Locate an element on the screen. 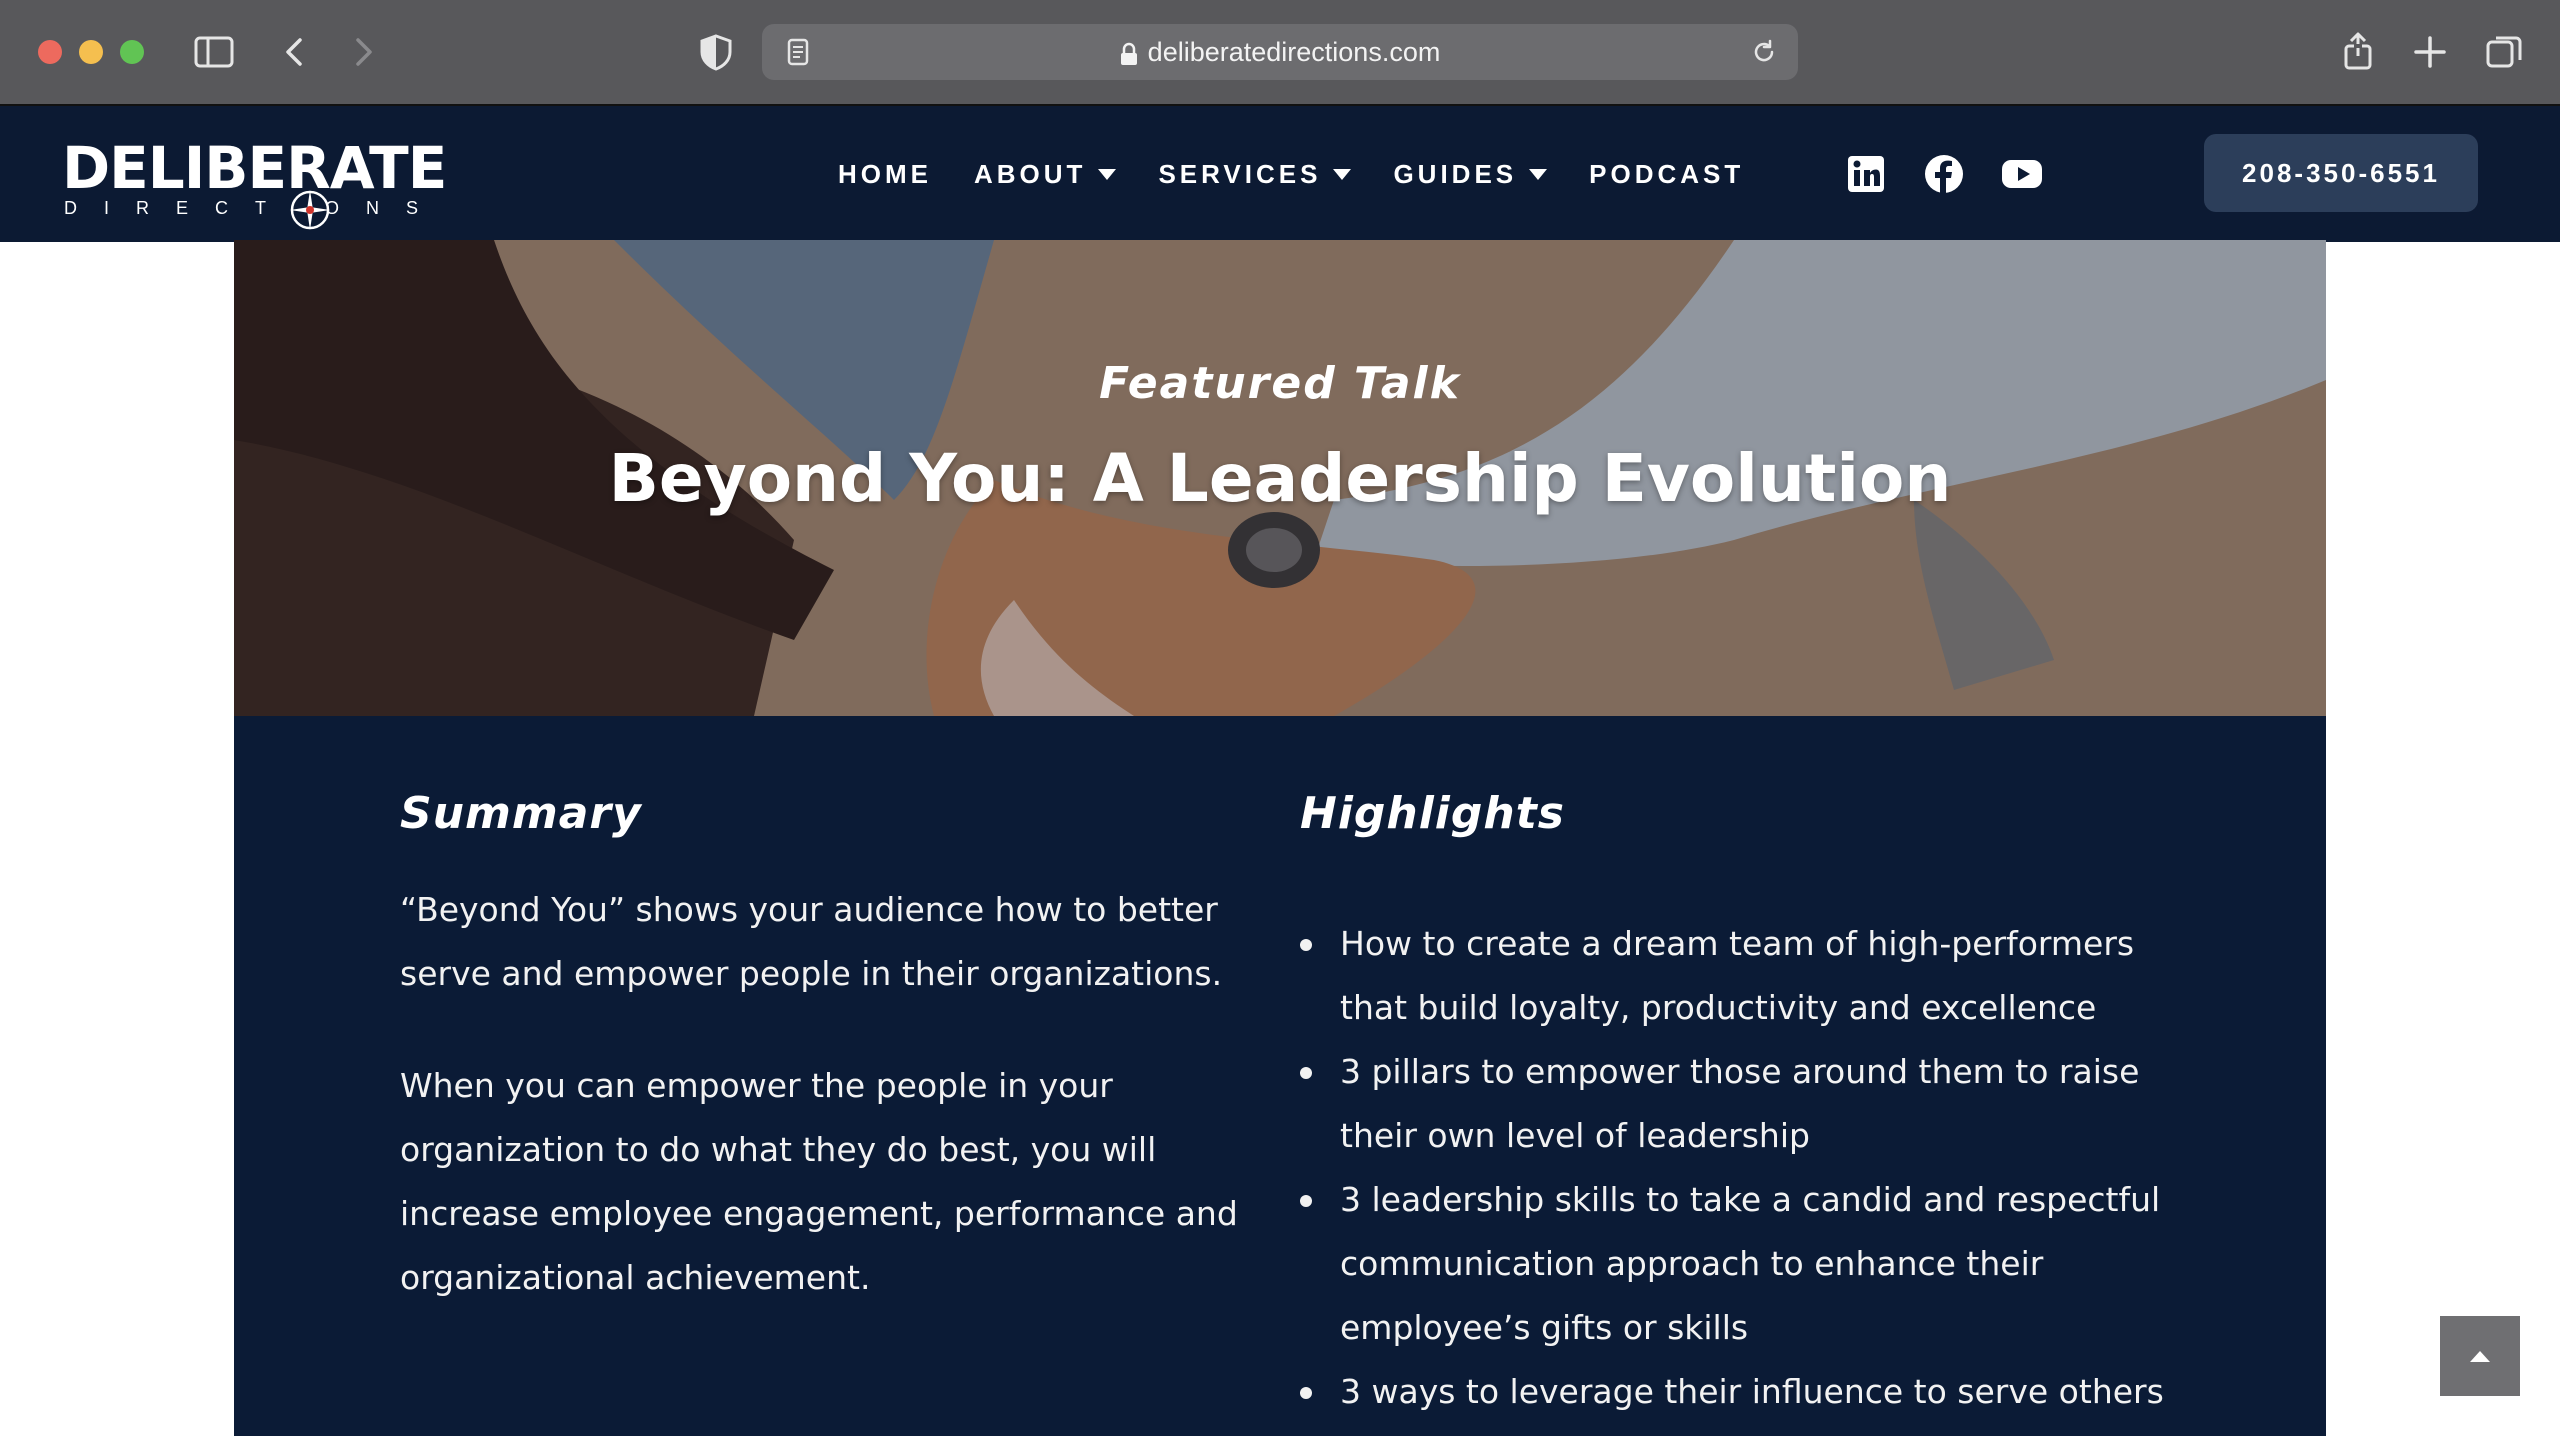 The width and height of the screenshot is (2560, 1436). scroll-to-top-button is located at coordinates (2480, 1356).